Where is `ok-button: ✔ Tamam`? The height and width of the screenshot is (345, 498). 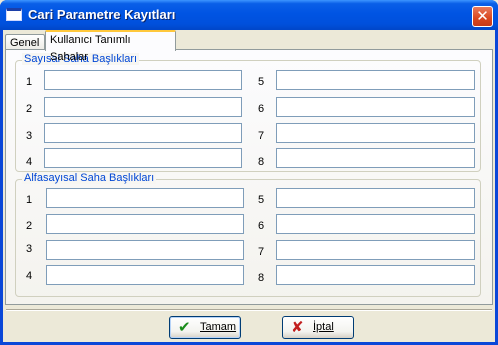 ok-button: ✔ Tamam is located at coordinates (205, 327).